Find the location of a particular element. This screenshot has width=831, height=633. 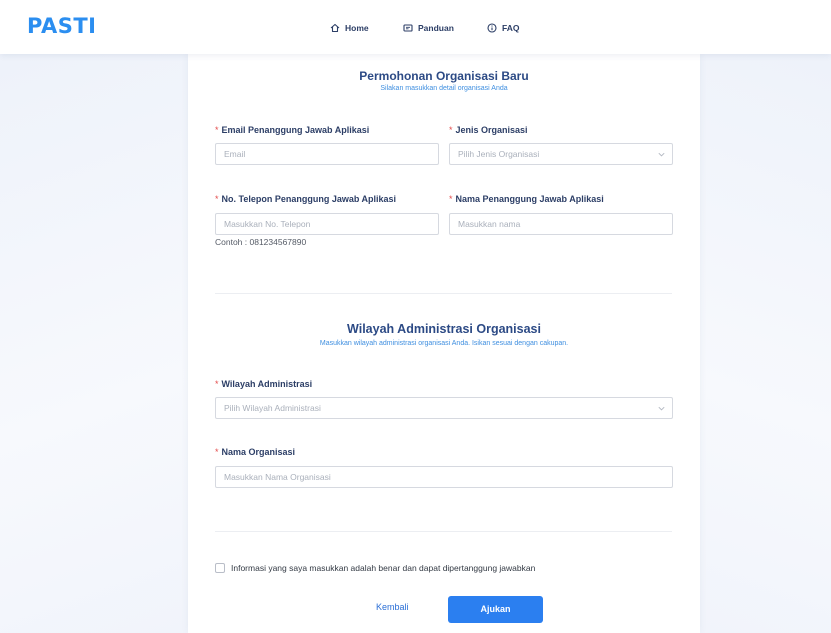

submit-button: Ajukan is located at coordinates (495, 609).